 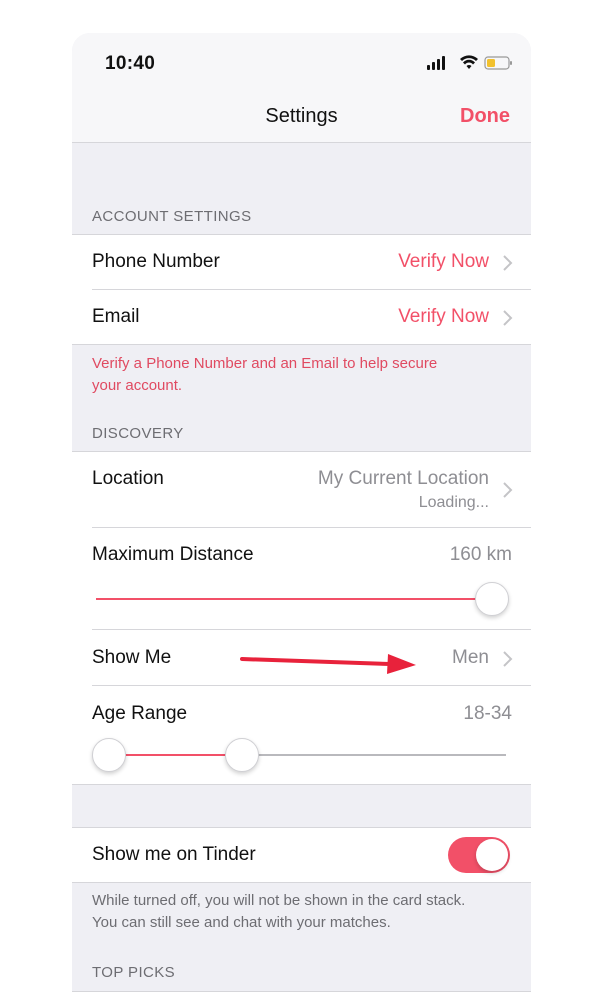 What do you see at coordinates (311, 736) in the screenshot?
I see `age-range-row: Age Range 18-34` at bounding box center [311, 736].